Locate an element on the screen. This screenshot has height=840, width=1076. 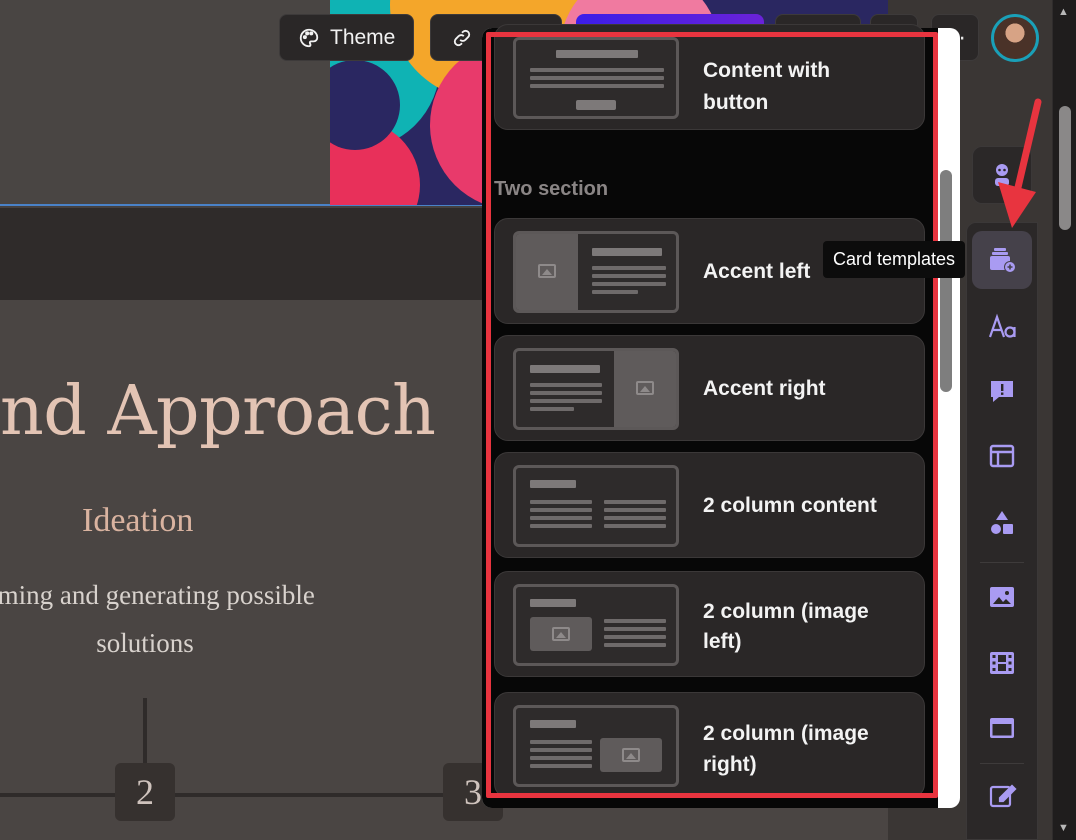
slide-subtitle: Ideation is located at coordinates (137, 521).